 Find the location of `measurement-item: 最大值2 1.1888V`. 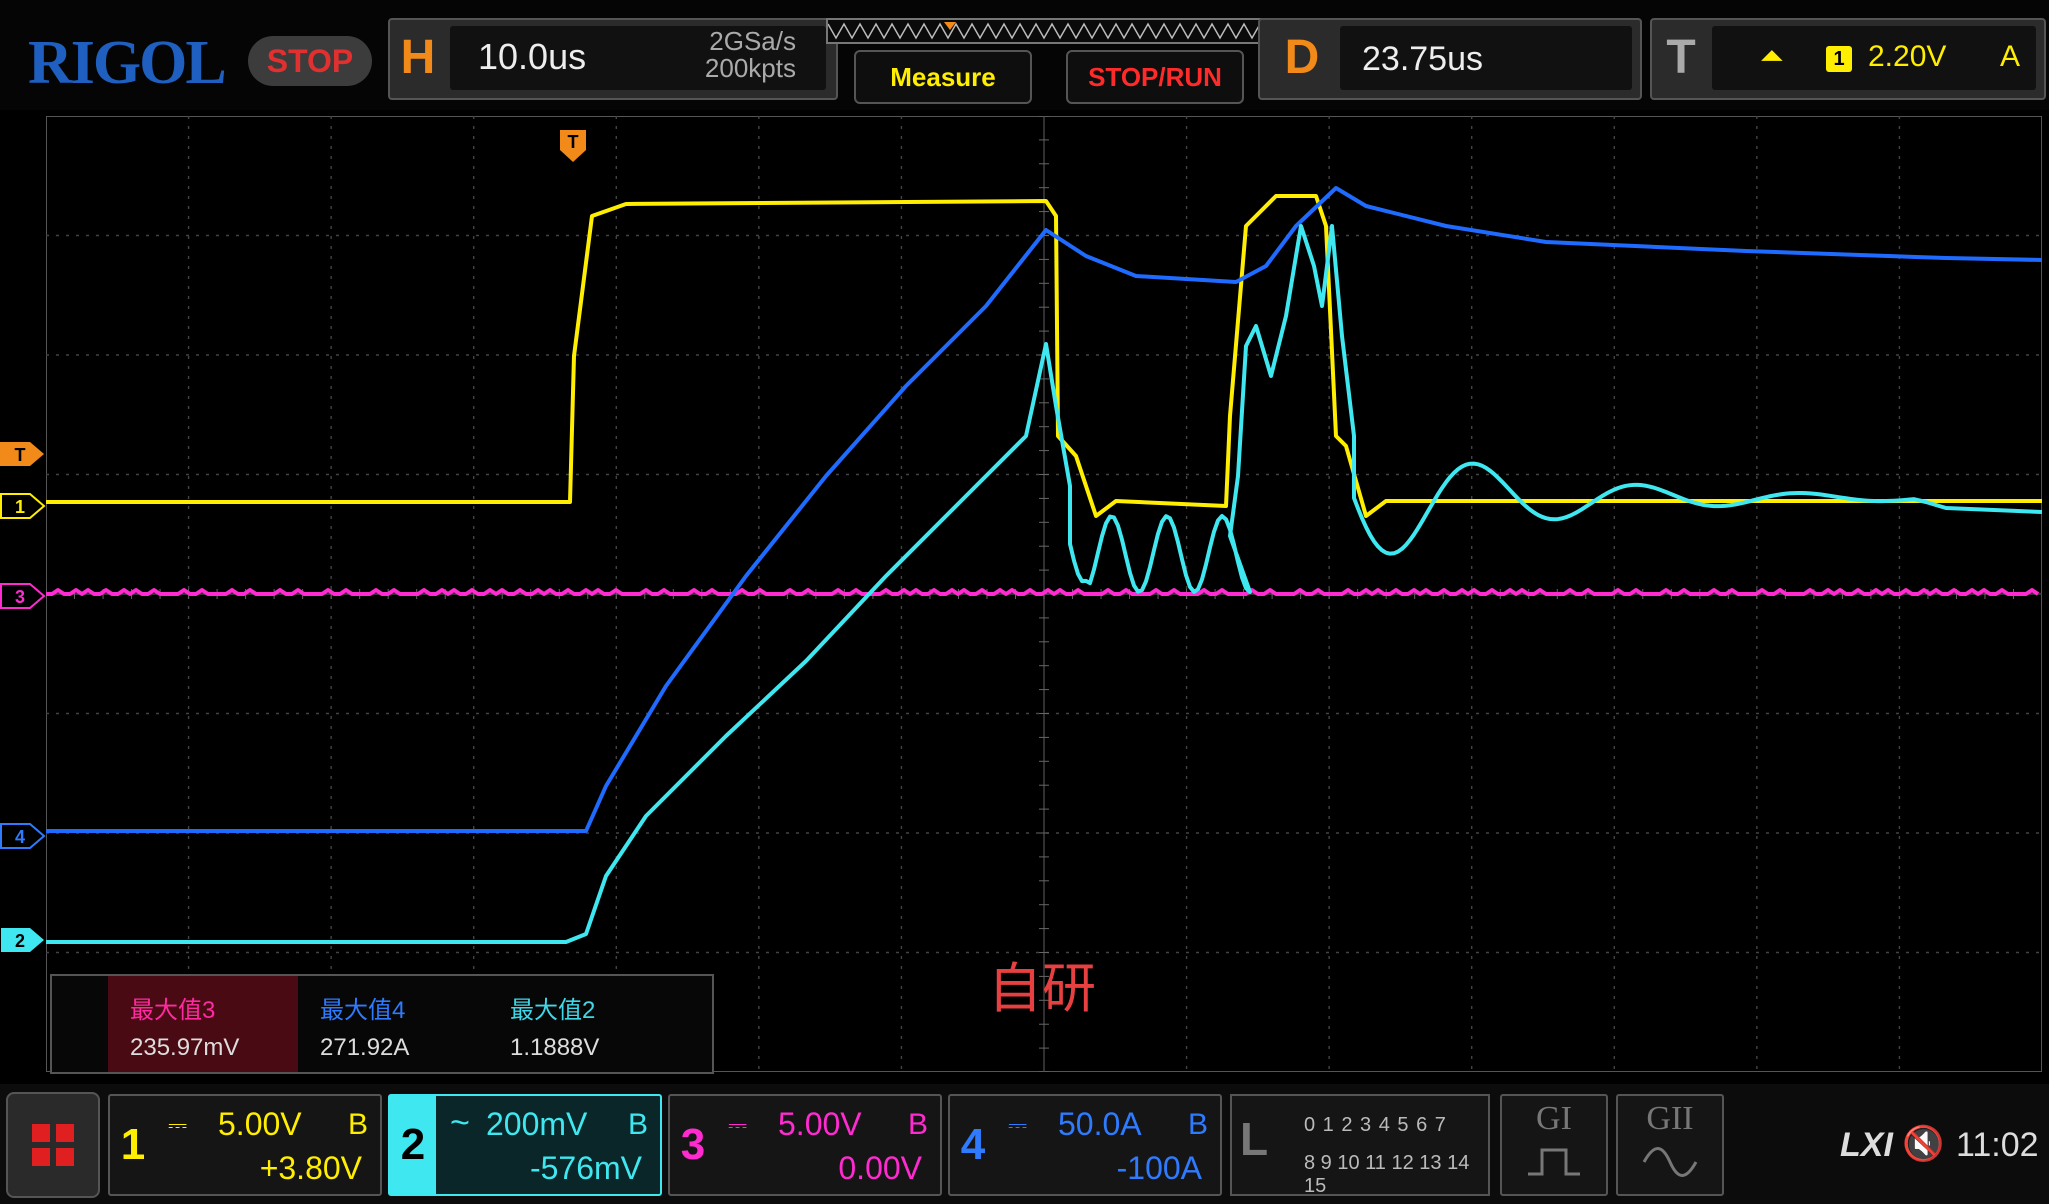

measurement-item: 最大值2 1.1888V is located at coordinates (583, 1024).